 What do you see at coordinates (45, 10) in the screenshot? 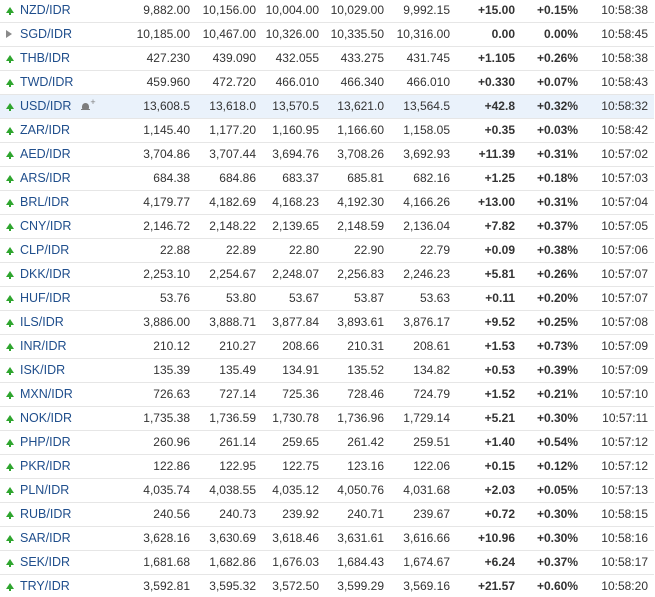
I see `pair-link: NZD/IDR` at bounding box center [45, 10].